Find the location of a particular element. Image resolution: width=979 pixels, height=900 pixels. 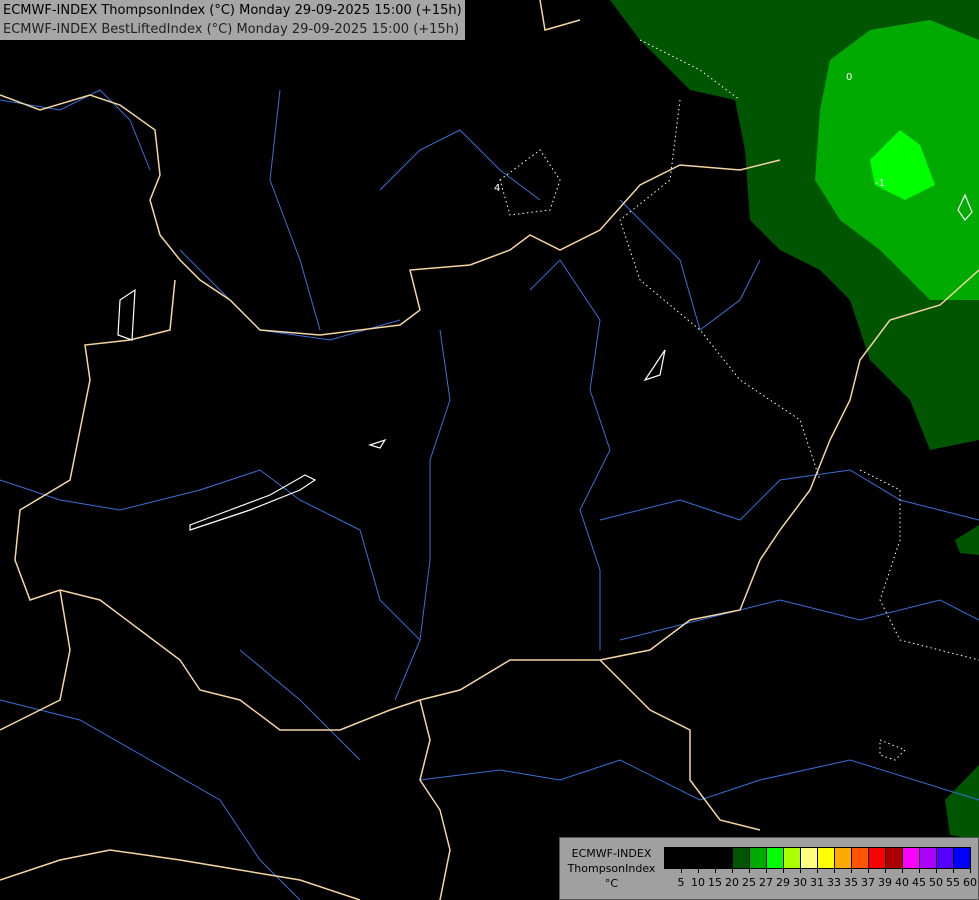

legend-parameter: ThompsonIndex is located at coordinates (611, 868).